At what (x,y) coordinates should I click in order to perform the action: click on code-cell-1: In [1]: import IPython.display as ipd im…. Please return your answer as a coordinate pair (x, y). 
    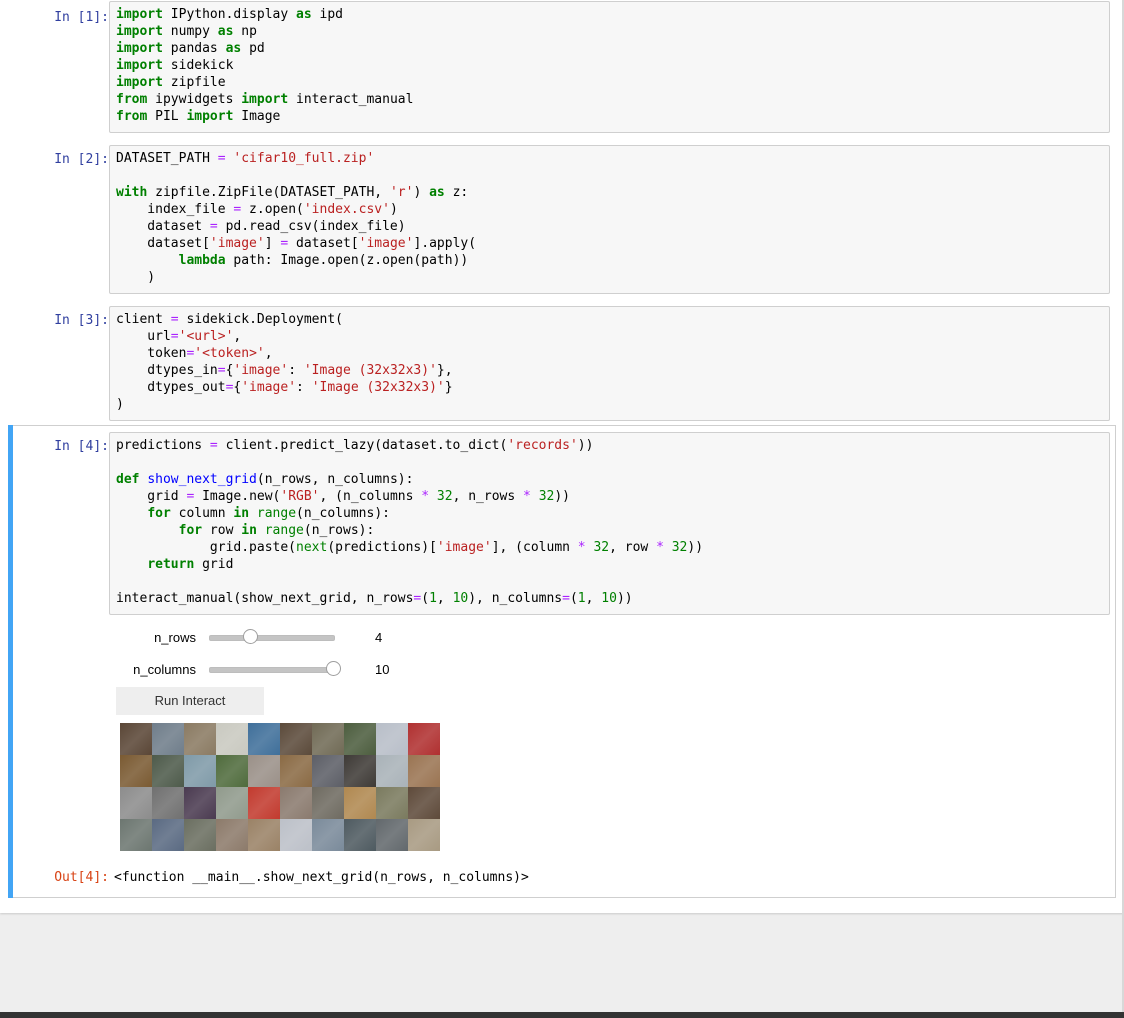
    Looking at the image, I should click on (562, 66).